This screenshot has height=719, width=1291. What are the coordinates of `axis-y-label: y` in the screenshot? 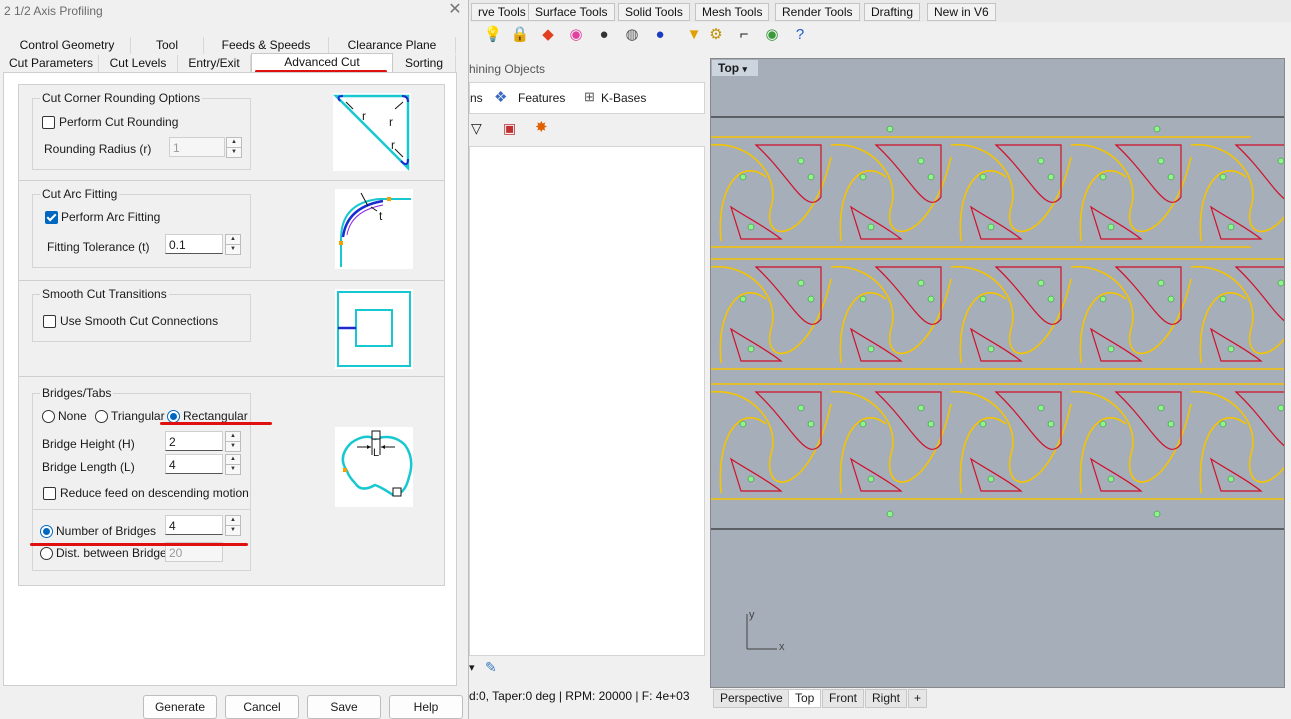 It's located at (752, 615).